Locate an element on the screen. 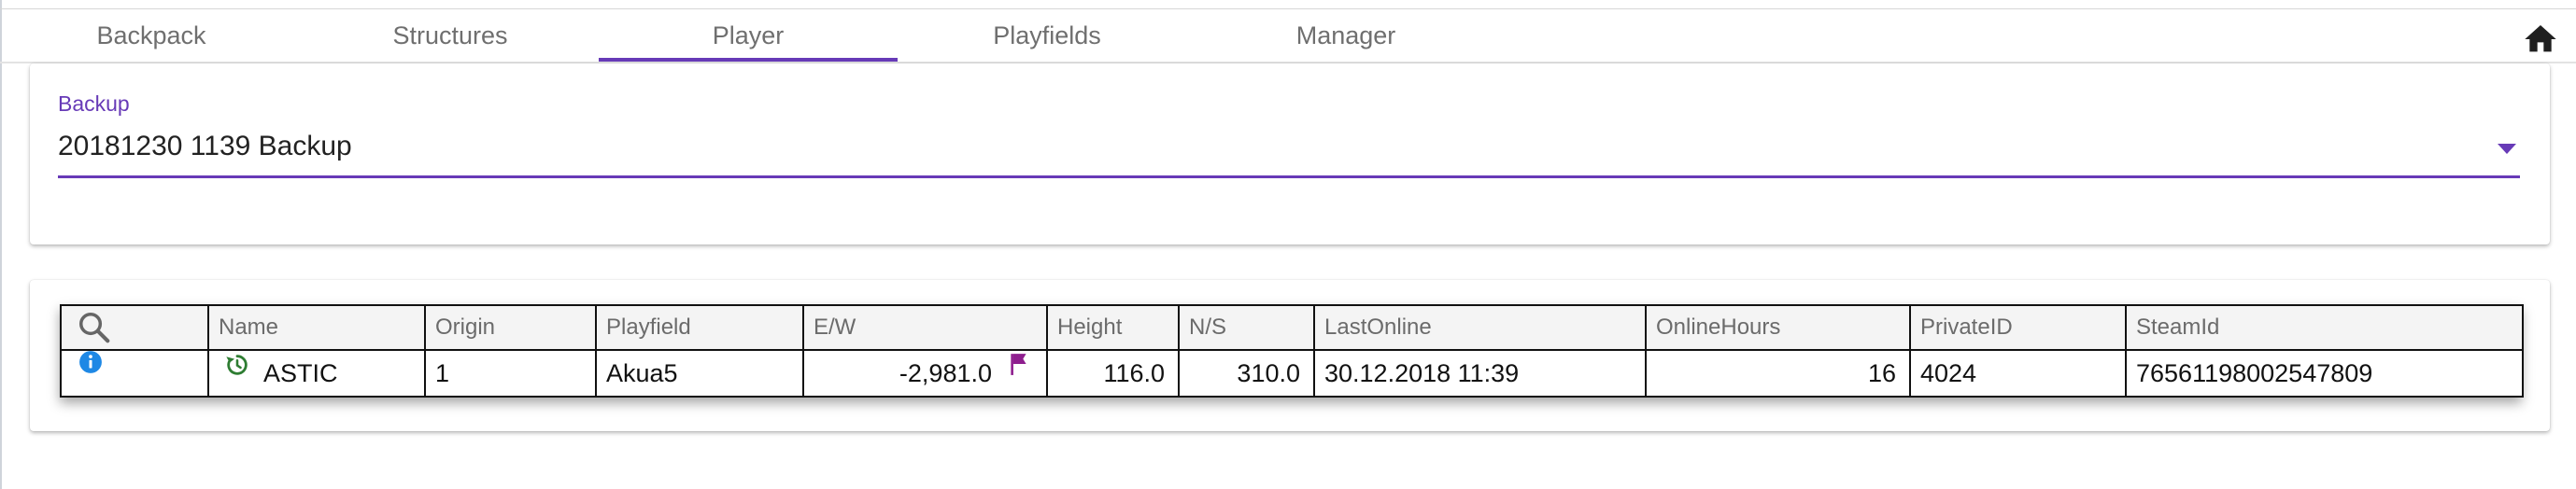 The image size is (2576, 489). cell-steam-id: 76561198002547809 is located at coordinates (2324, 373).